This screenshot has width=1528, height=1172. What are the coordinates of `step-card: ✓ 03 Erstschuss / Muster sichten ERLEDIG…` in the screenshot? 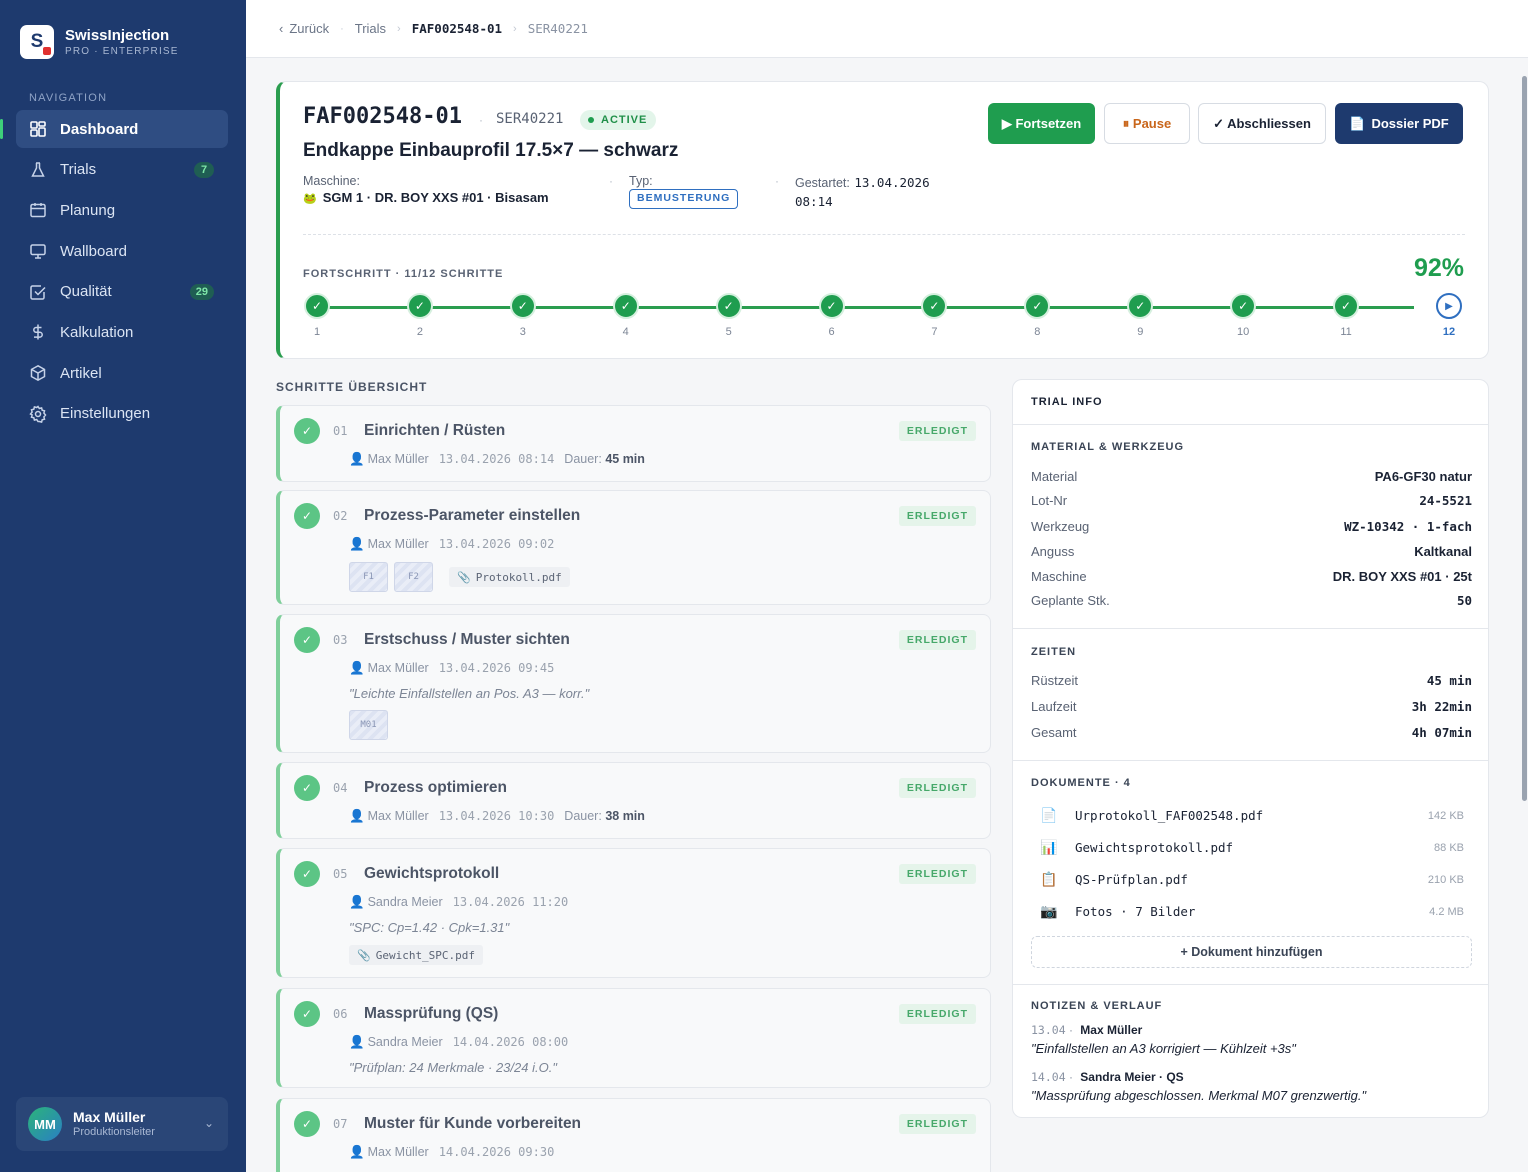 It's located at (633, 683).